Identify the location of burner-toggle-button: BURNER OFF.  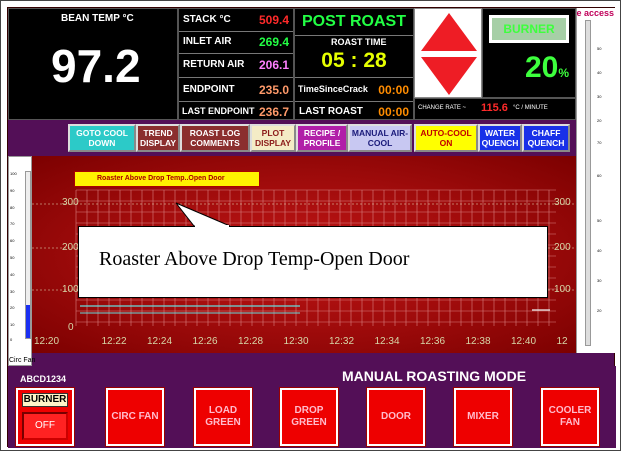
(45, 417).